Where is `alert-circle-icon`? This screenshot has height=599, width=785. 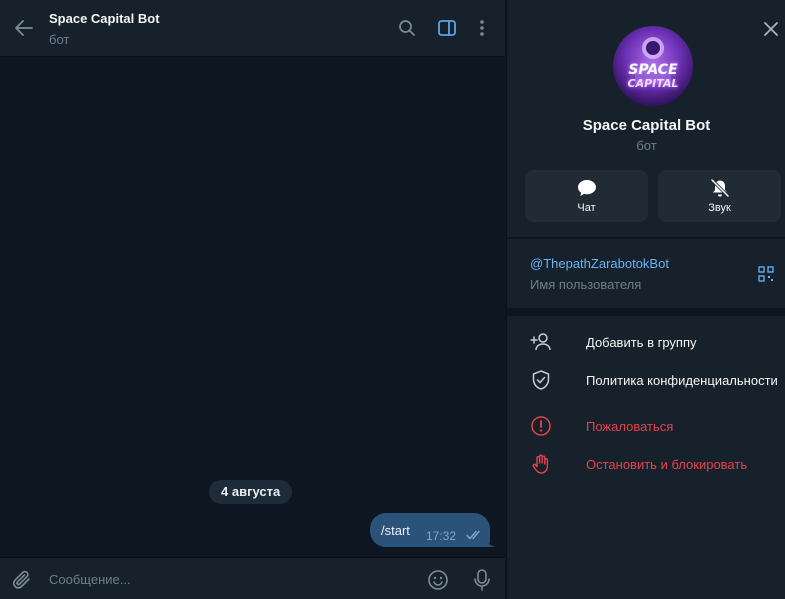
alert-circle-icon is located at coordinates (541, 426).